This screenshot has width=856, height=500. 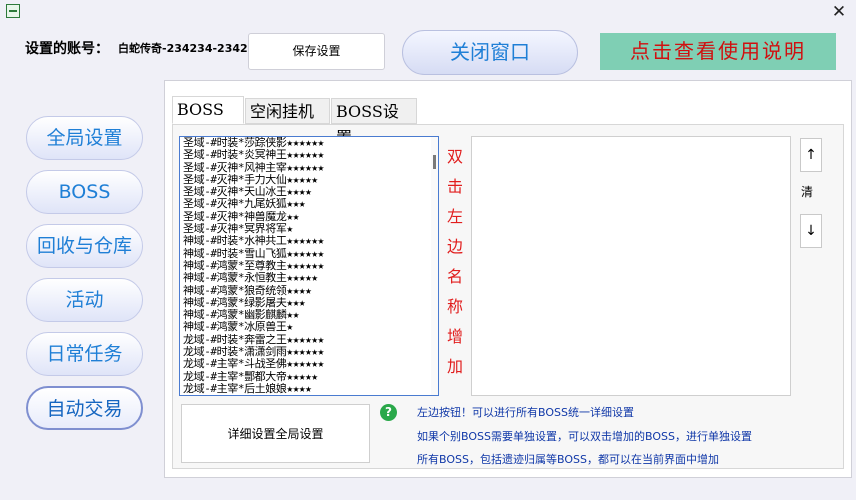 I want to click on help-icon: ?, so click(x=388, y=412).